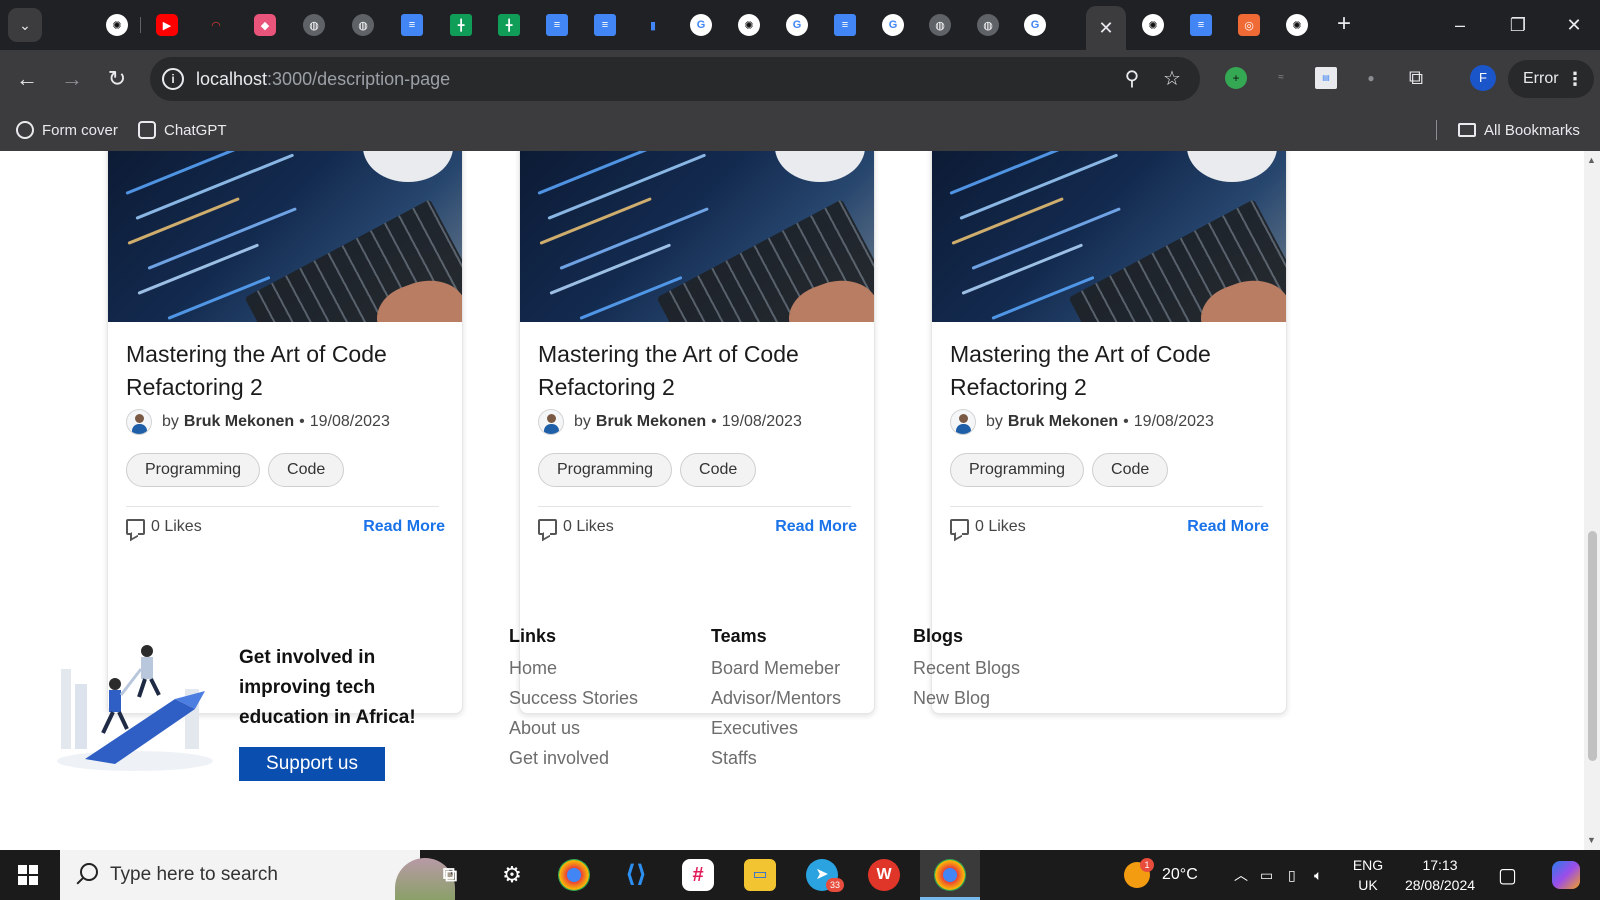  What do you see at coordinates (72, 79) in the screenshot?
I see `forward-icon: →` at bounding box center [72, 79].